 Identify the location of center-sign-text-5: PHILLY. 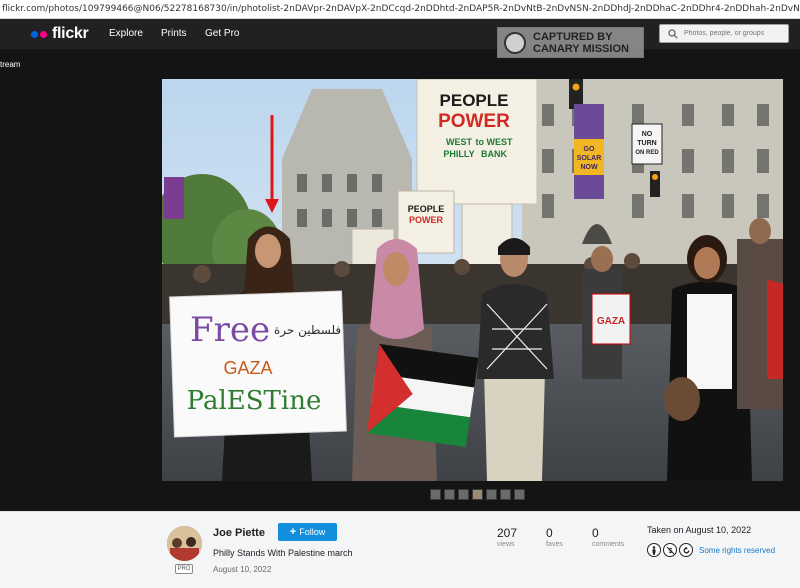
(458, 154).